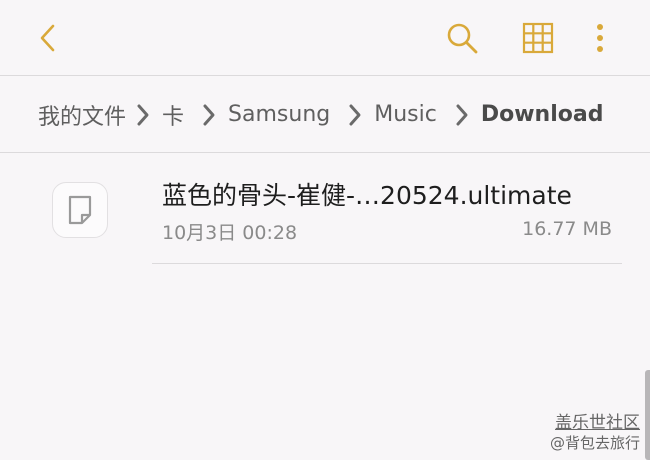 This screenshot has height=460, width=650. I want to click on watermark-community: 盖乐世社区, so click(597, 423).